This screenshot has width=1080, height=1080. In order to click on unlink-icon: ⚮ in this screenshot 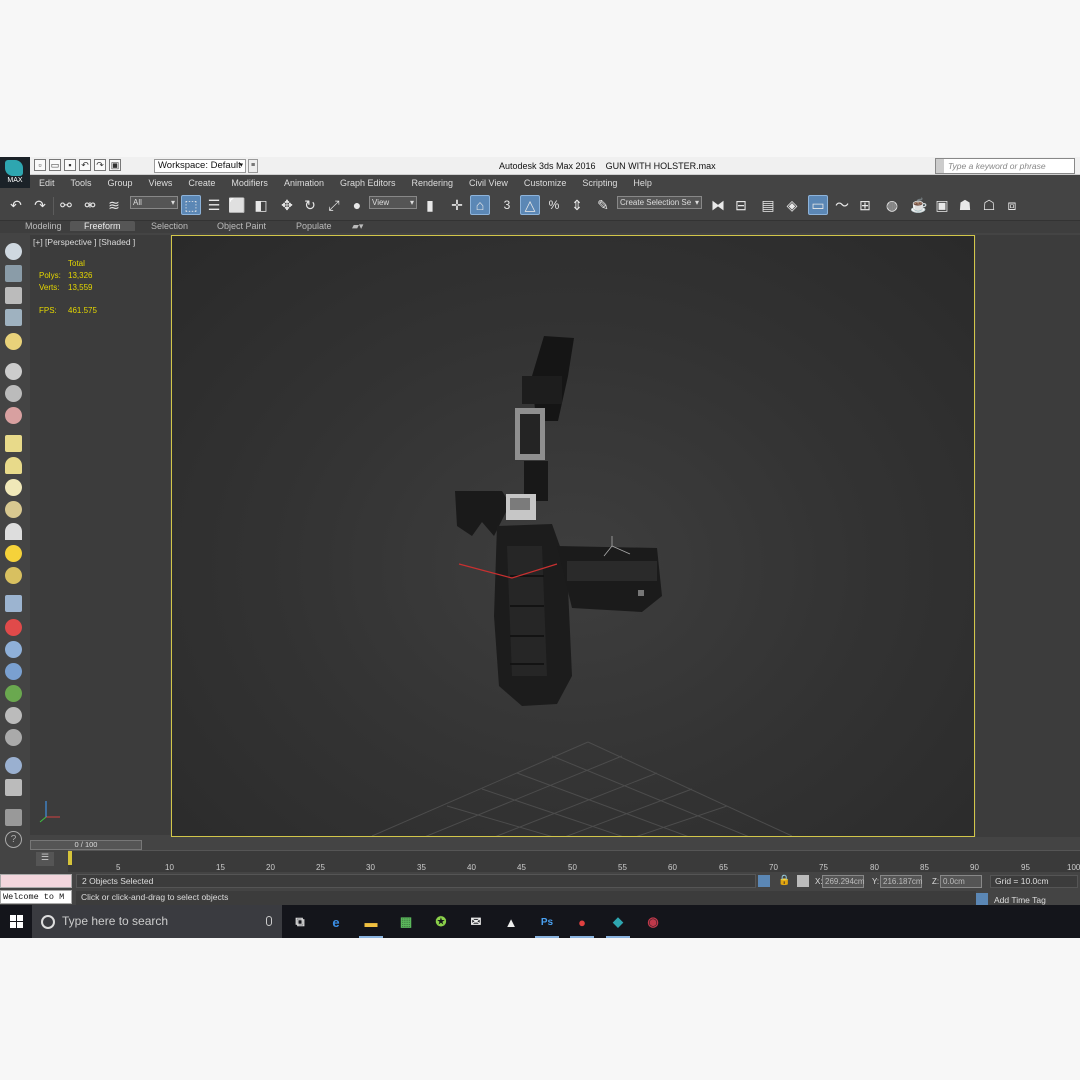, I will do `click(90, 205)`.